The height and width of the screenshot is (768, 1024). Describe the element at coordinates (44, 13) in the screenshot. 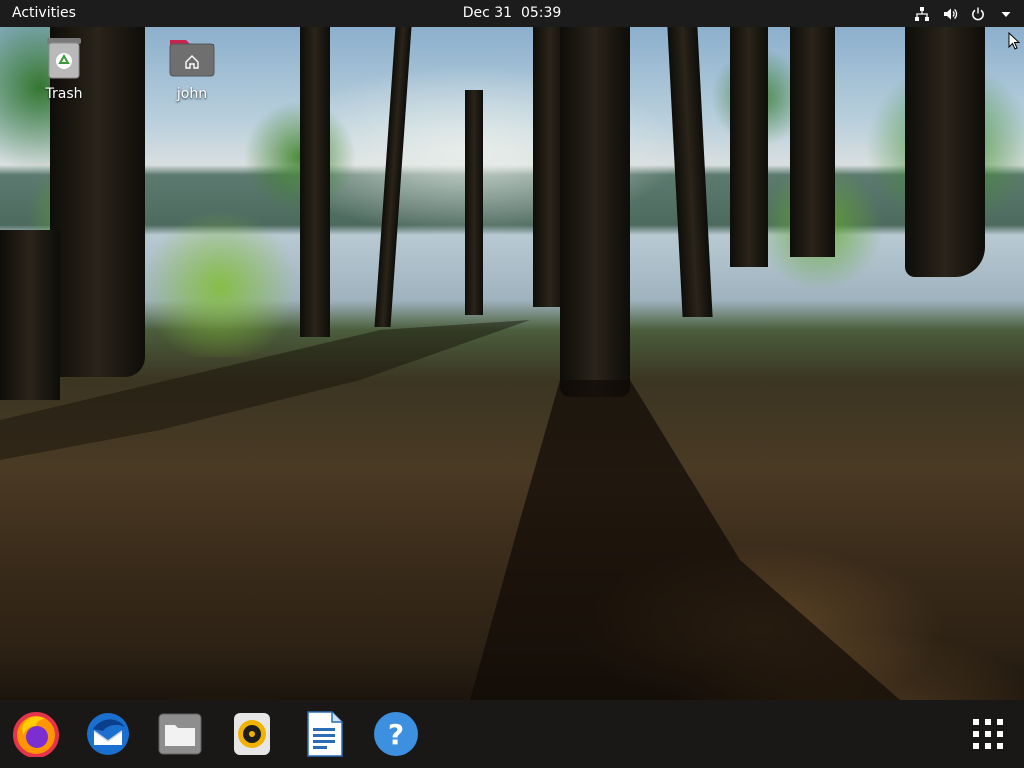

I see `activities-button: Activities` at that location.